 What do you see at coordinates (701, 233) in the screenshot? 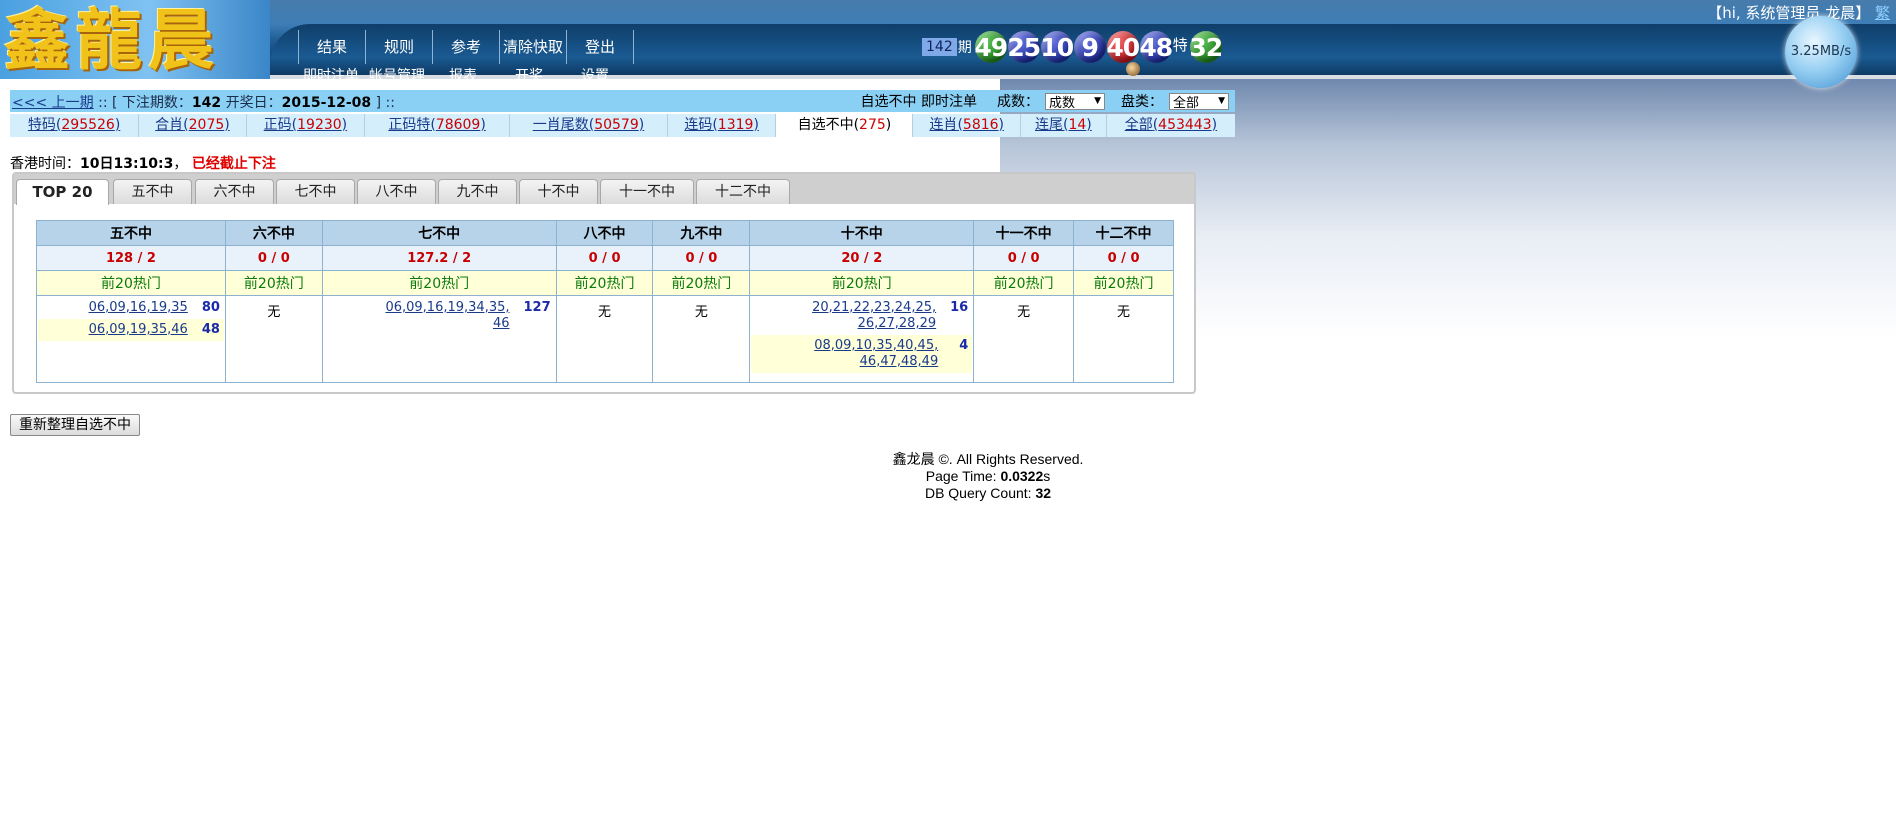
I see `column-header: 九不中` at bounding box center [701, 233].